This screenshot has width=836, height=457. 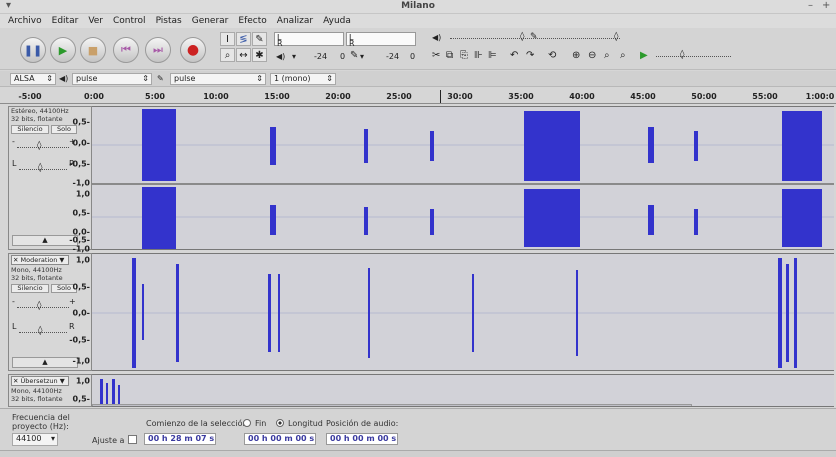 I want to click on menu-efecto: Efecto, so click(x=252, y=21).